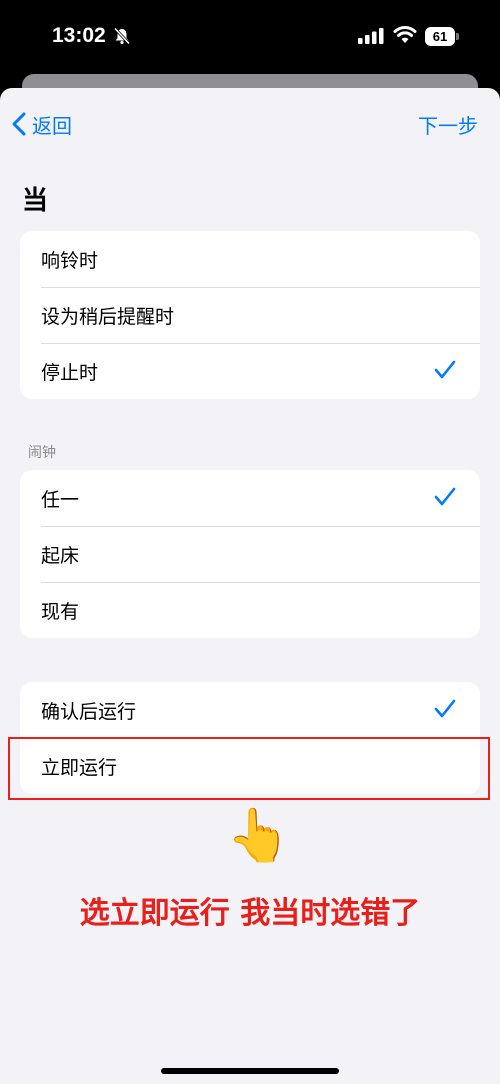 This screenshot has height=1084, width=500. I want to click on home-indicator, so click(250, 1071).